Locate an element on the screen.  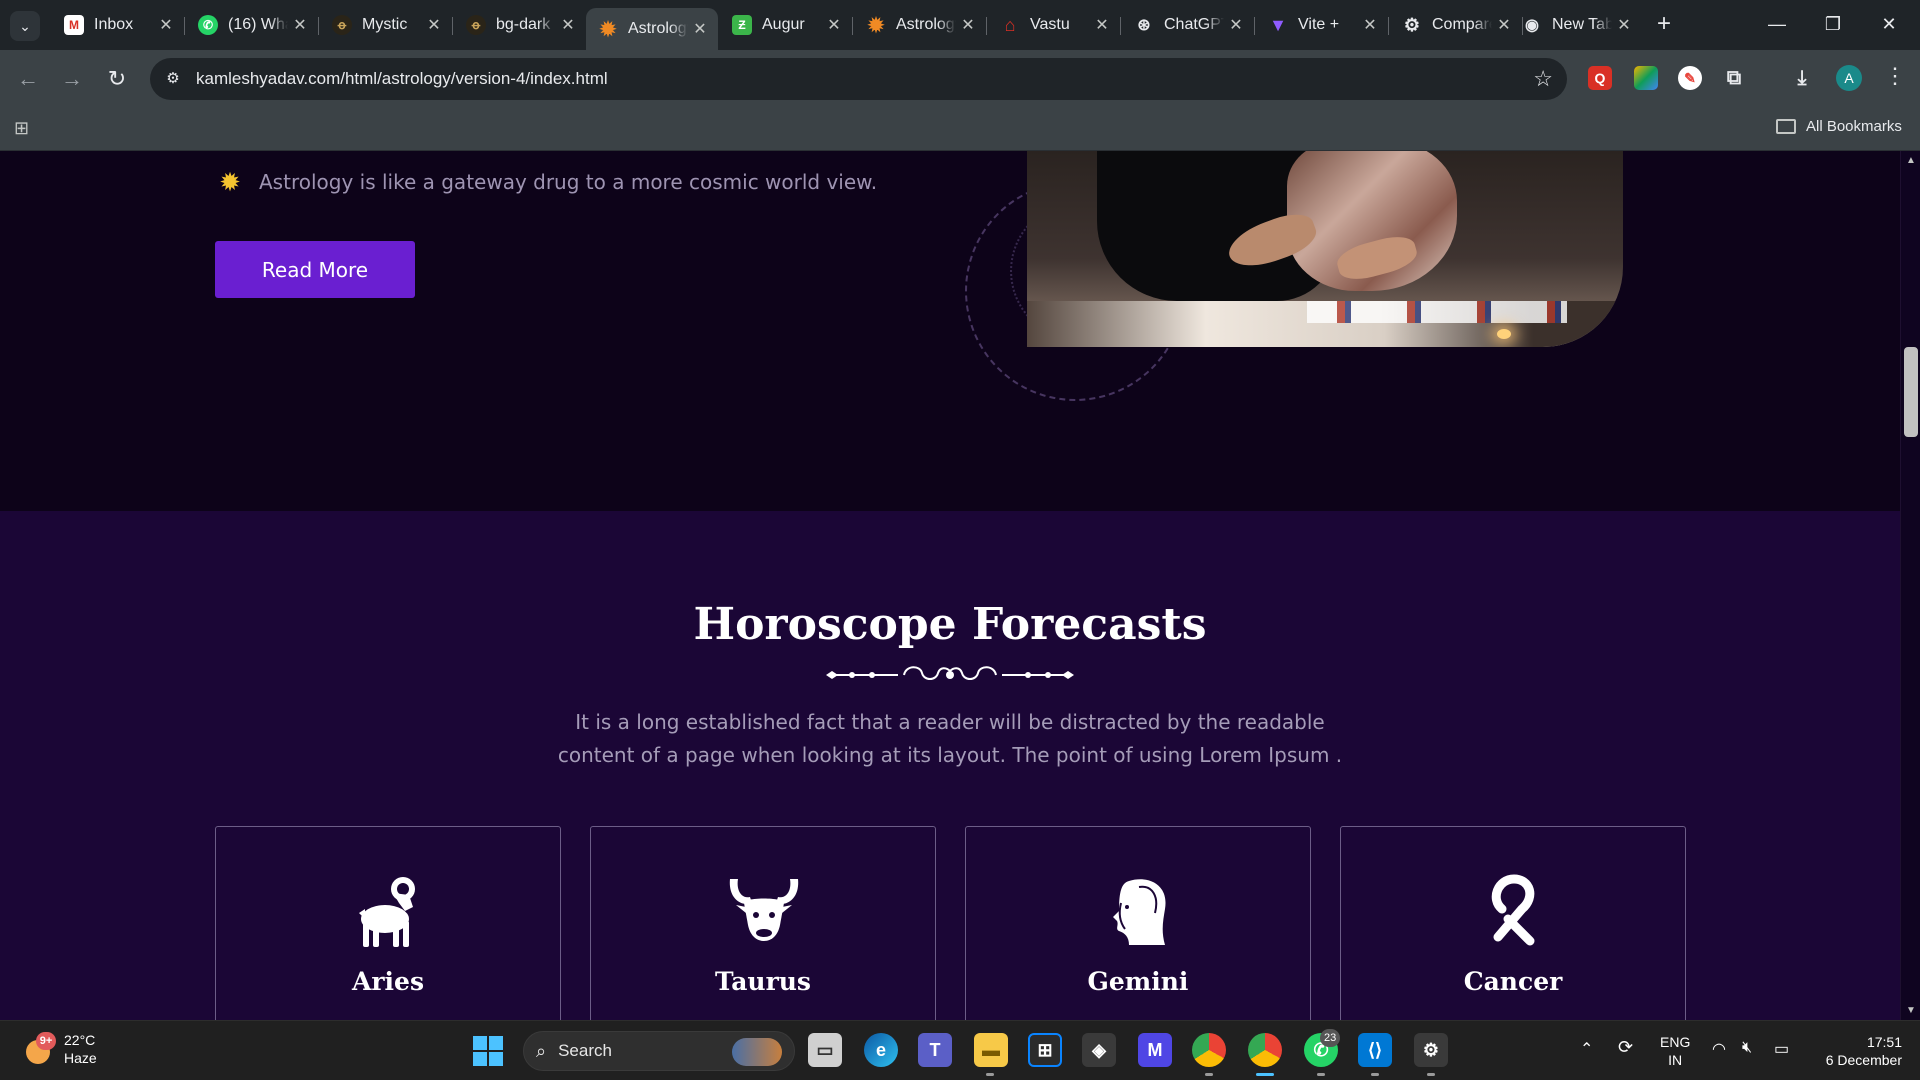
bookmark-star-icon: ☆ is located at coordinates (1543, 79).